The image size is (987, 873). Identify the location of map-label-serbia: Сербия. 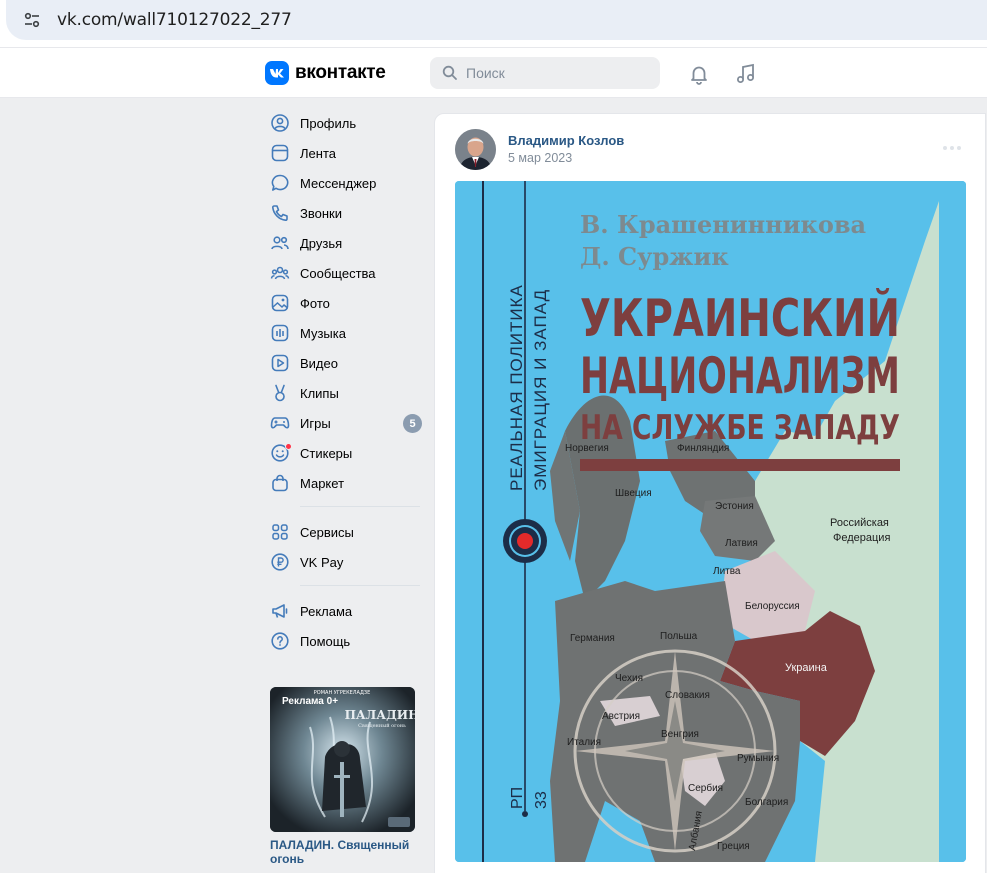
(705, 788).